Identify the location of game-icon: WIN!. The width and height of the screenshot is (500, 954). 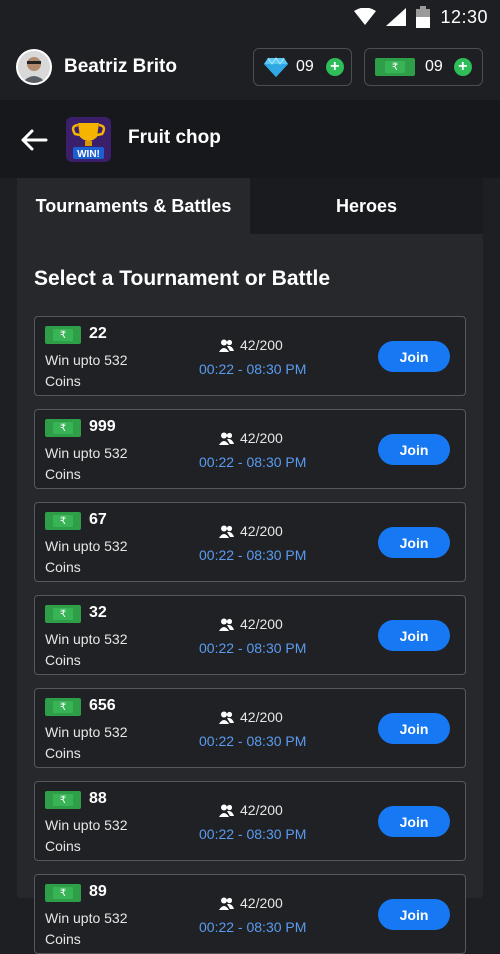
(88, 139).